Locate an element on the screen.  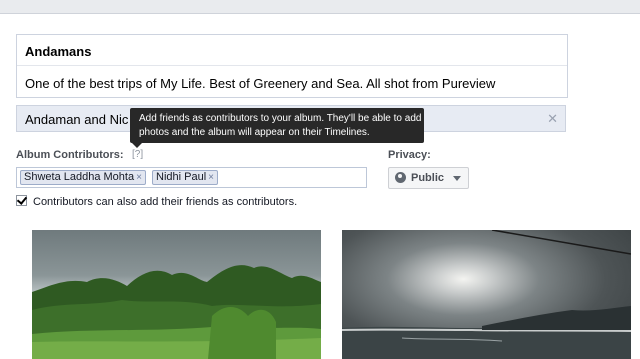
tooltip-arrow is located at coordinates (137, 145).